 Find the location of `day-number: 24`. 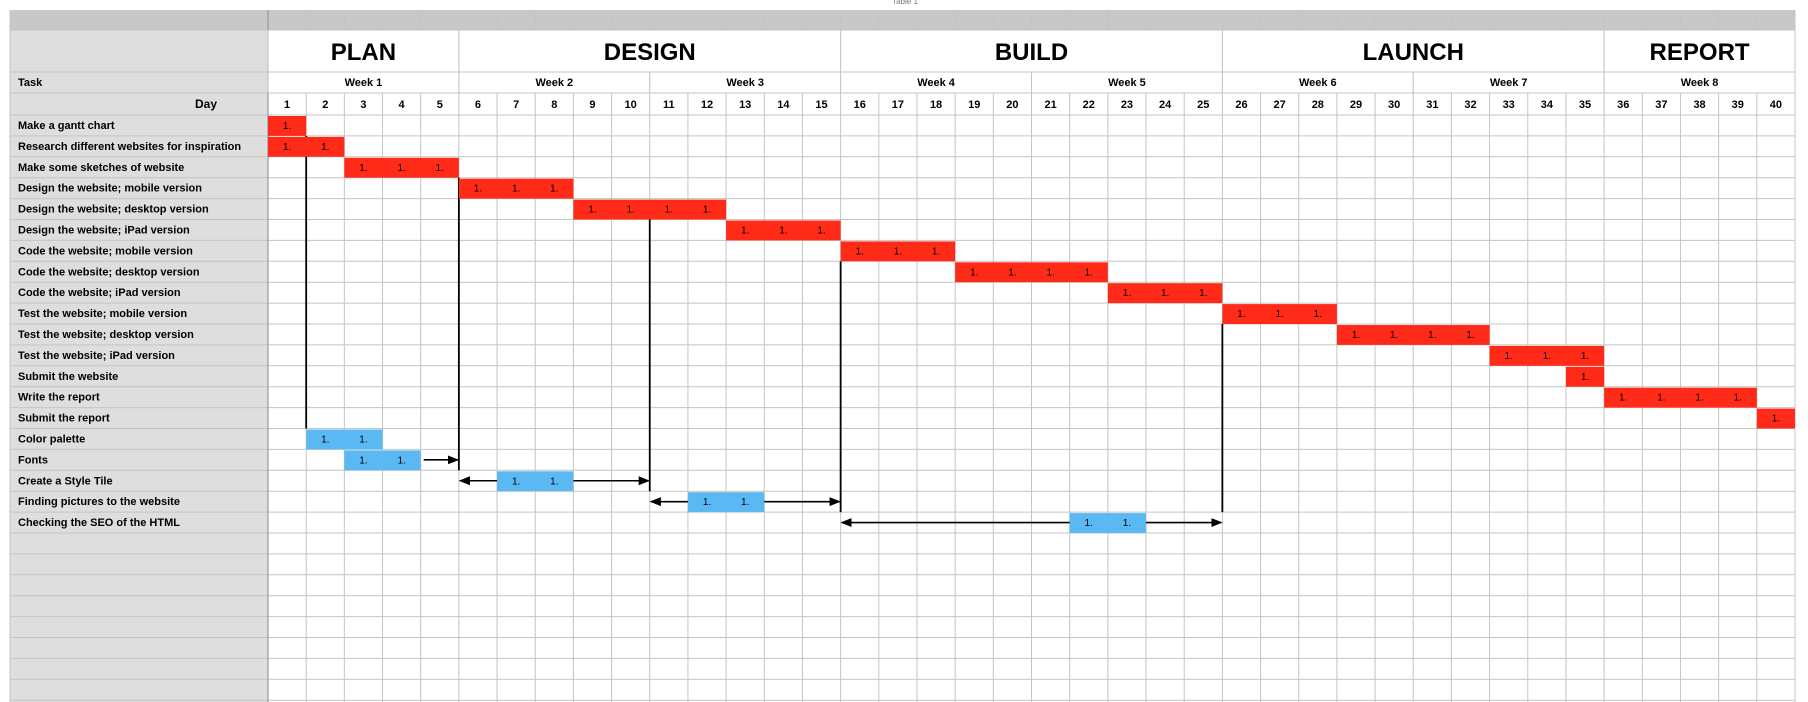

day-number: 24 is located at coordinates (1165, 105).